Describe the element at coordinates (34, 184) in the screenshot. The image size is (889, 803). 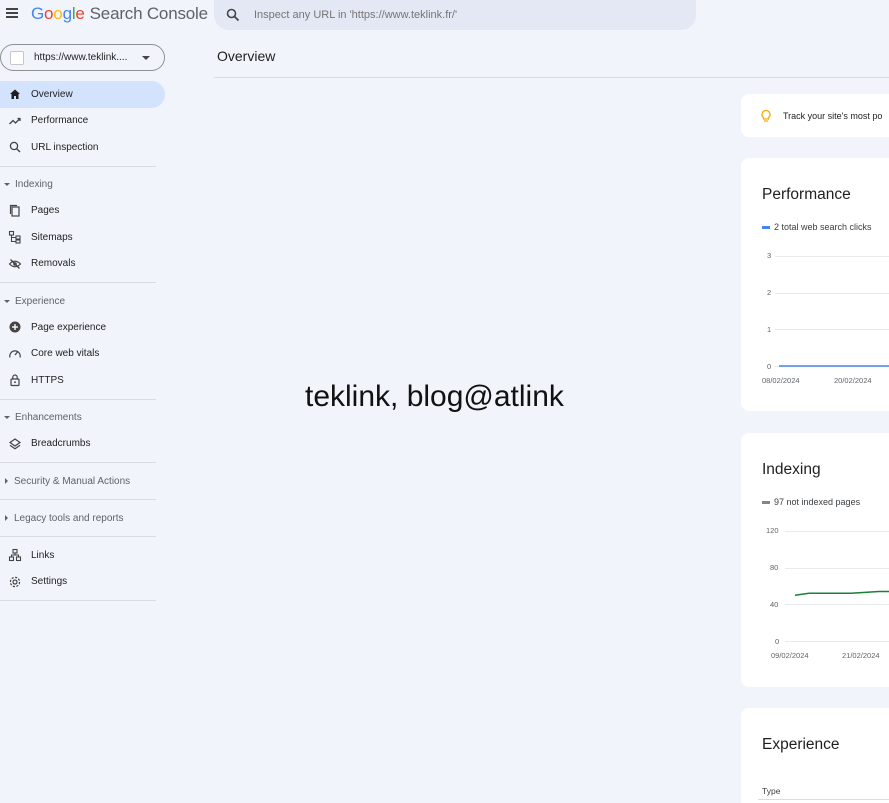
I see `section-label: Indexing` at that location.